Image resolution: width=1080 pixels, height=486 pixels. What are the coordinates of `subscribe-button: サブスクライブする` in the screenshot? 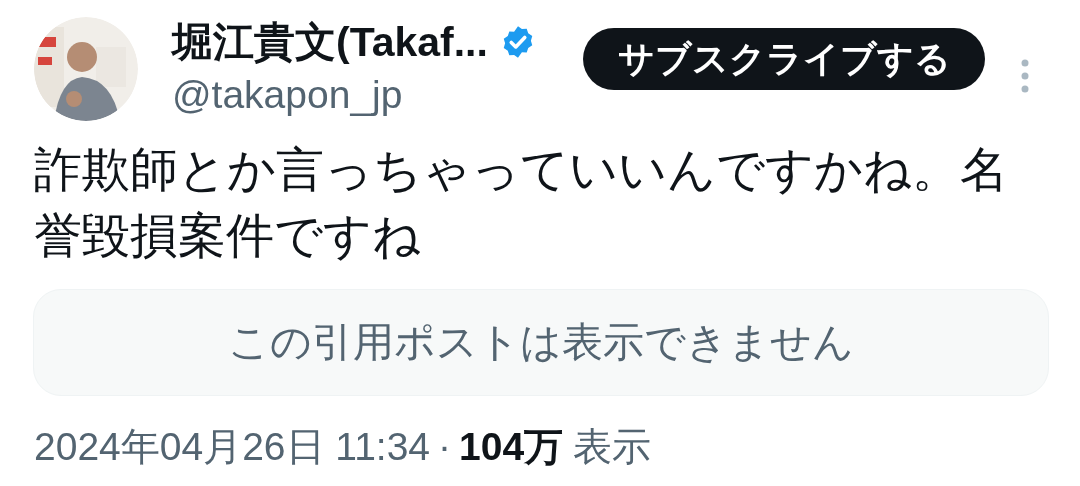 It's located at (784, 59).